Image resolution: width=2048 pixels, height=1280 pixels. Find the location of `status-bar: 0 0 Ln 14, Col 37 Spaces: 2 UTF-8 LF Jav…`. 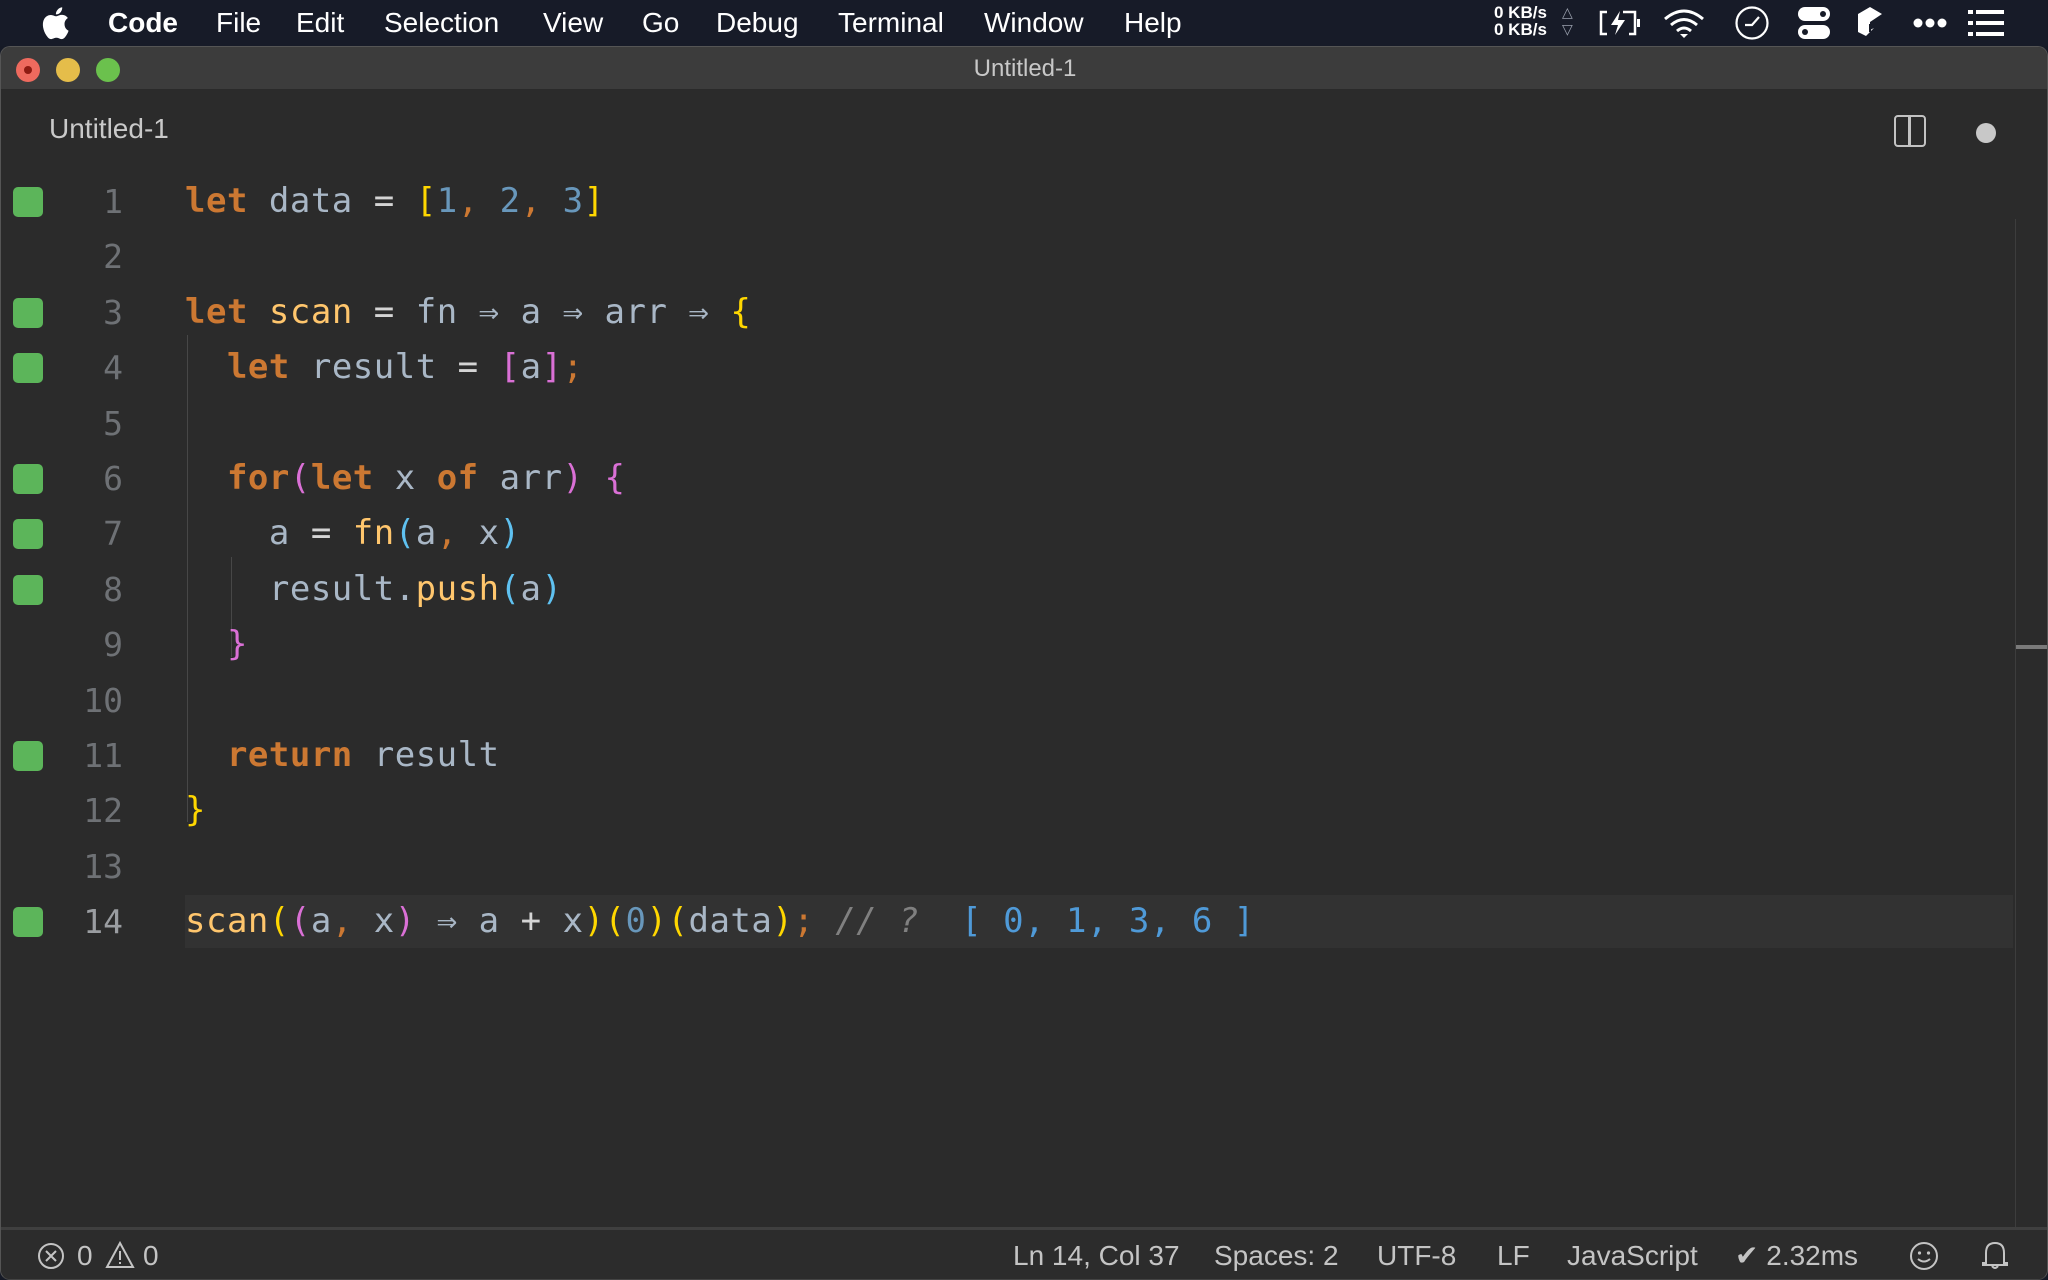

status-bar: 0 0 Ln 14, Col 37 Spaces: 2 UTF-8 LF Jav… is located at coordinates (1024, 1253).